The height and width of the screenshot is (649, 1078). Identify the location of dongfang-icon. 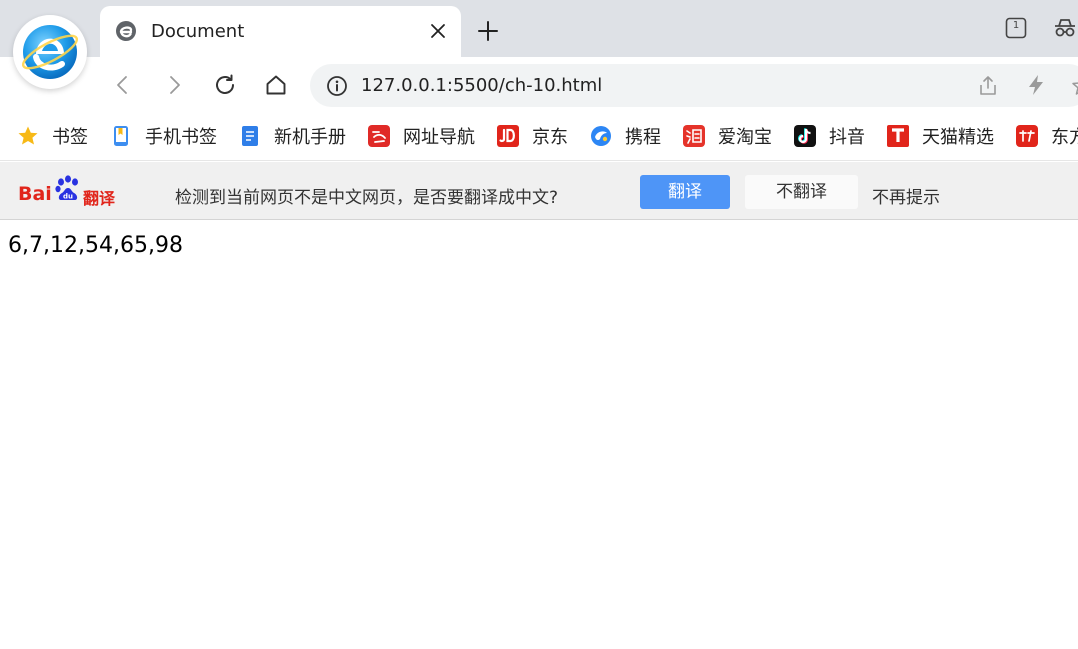
(1027, 136).